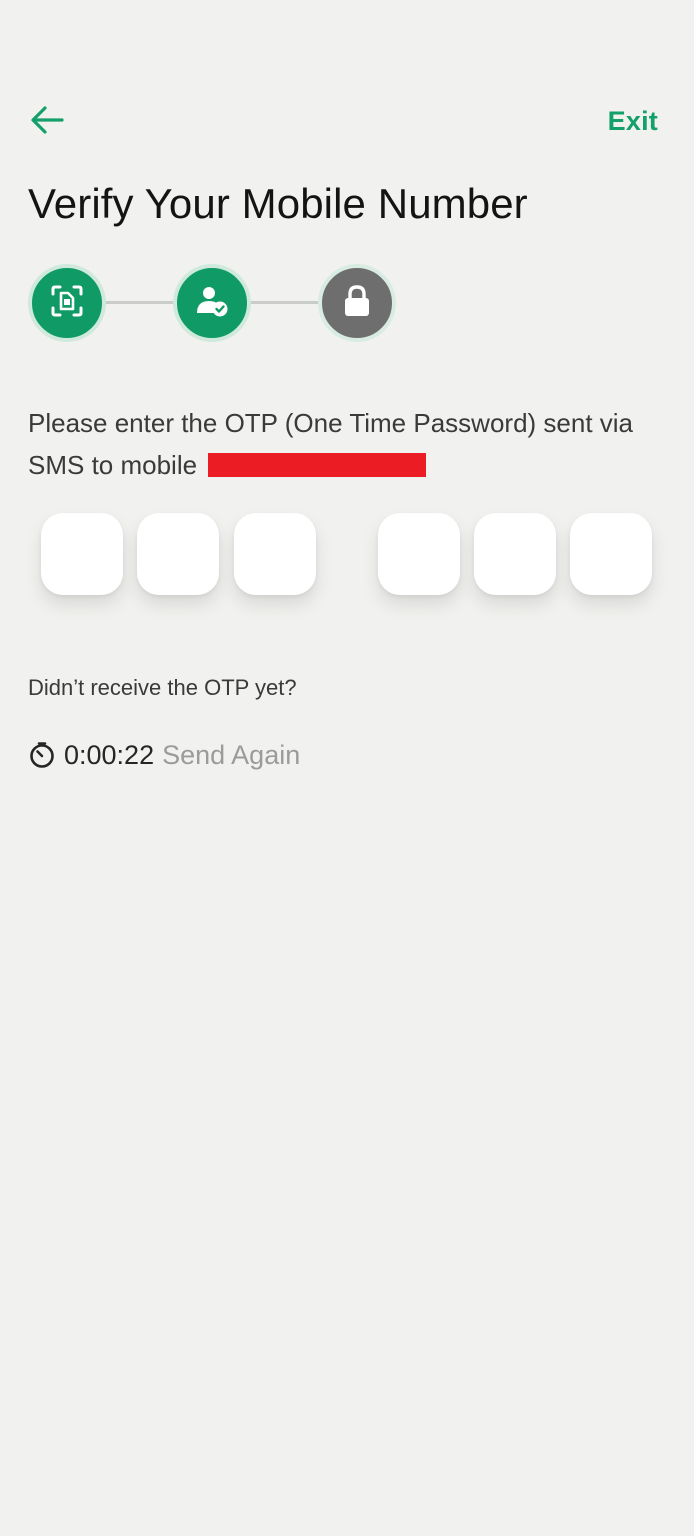  I want to click on arrow-left-icon, so click(47, 122).